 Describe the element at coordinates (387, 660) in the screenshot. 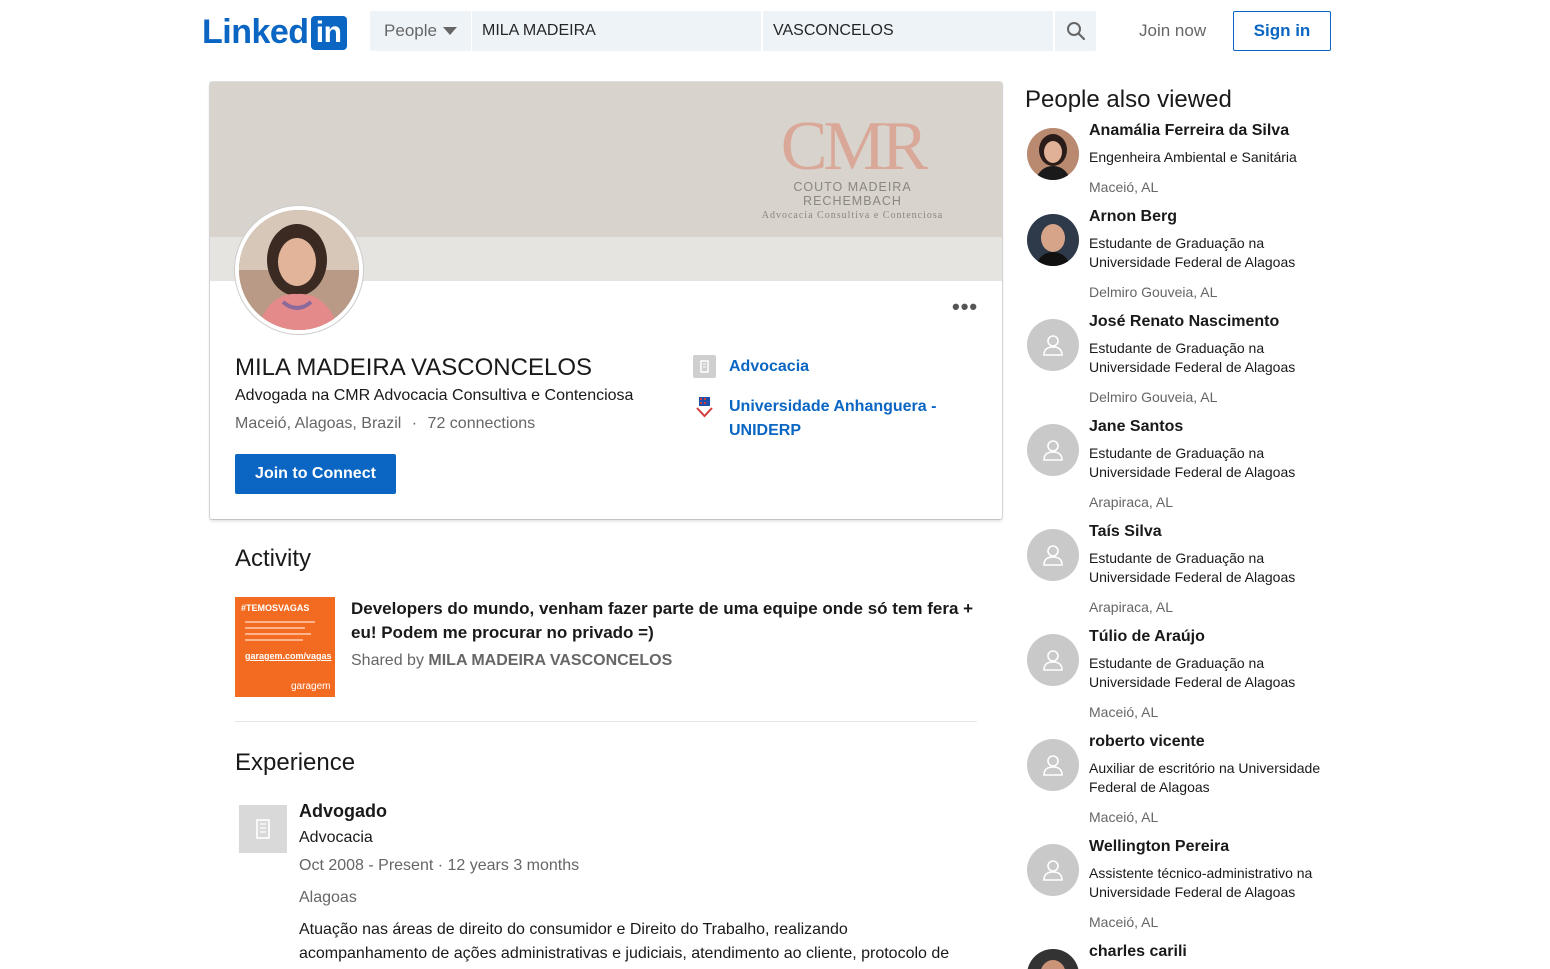

I see `shared-by-label: Shared by` at that location.